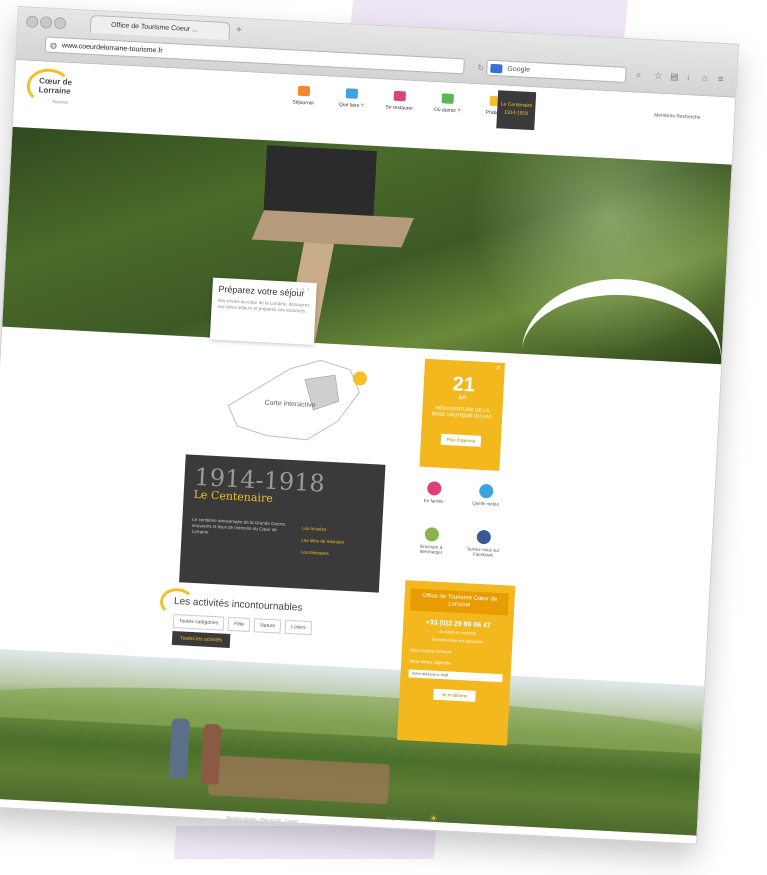 The height and width of the screenshot is (875, 767). I want to click on nav-item-centenaire: Le Centenaire 1914-1918, so click(516, 110).